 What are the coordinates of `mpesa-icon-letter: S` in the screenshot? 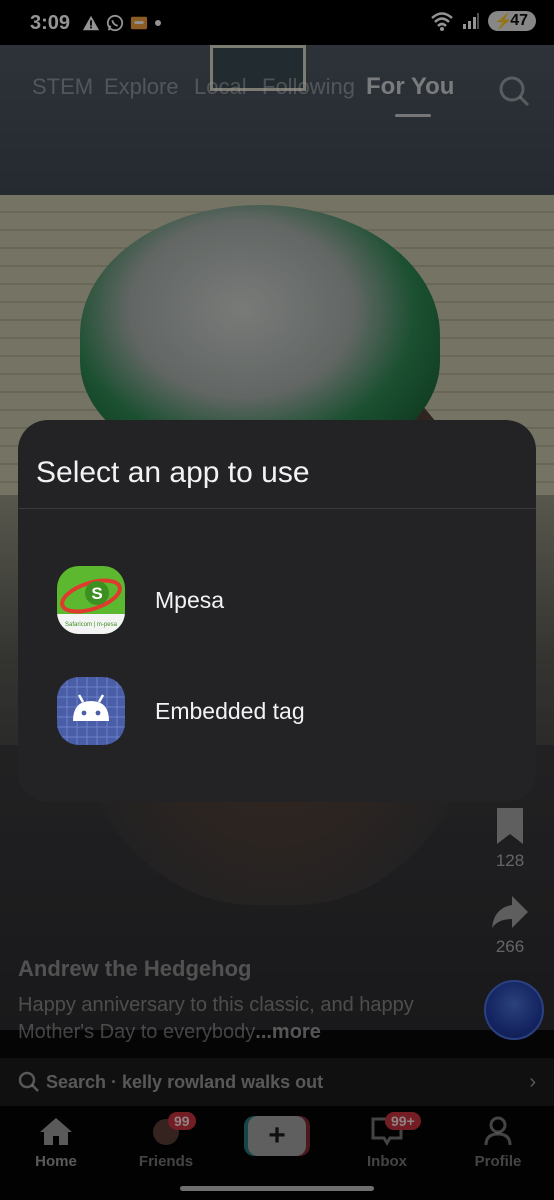 It's located at (96, 593).